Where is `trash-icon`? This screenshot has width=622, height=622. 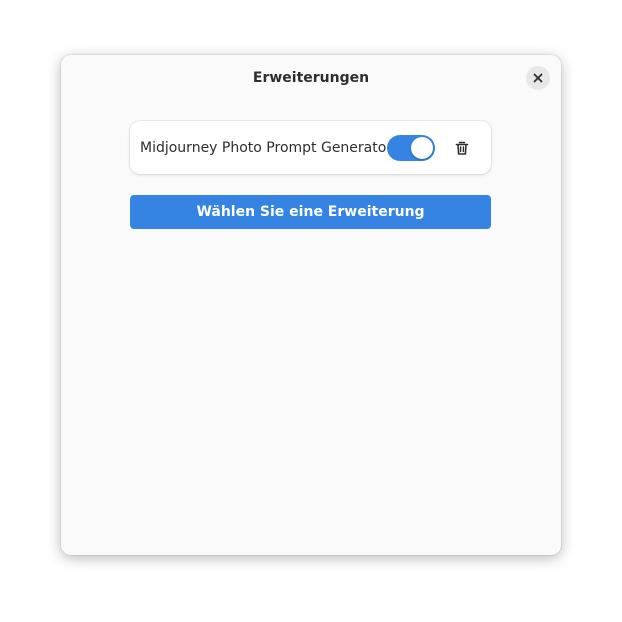
trash-icon is located at coordinates (462, 148).